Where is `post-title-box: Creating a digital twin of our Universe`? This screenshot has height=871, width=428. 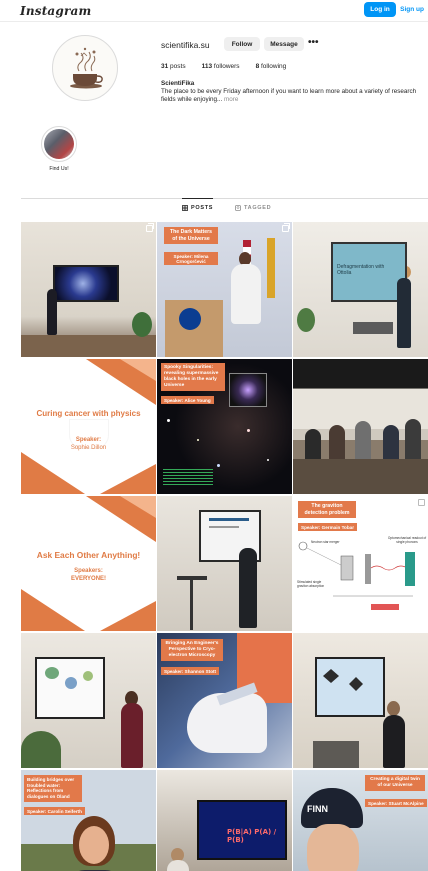 post-title-box: Creating a digital twin of our Universe is located at coordinates (395, 783).